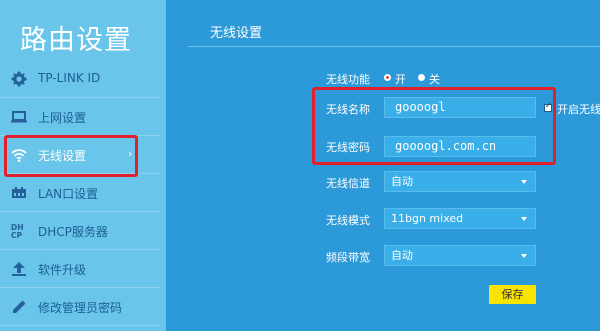 The image size is (600, 331). Describe the element at coordinates (348, 79) in the screenshot. I see `wireless-function-label: 无线功能` at that location.